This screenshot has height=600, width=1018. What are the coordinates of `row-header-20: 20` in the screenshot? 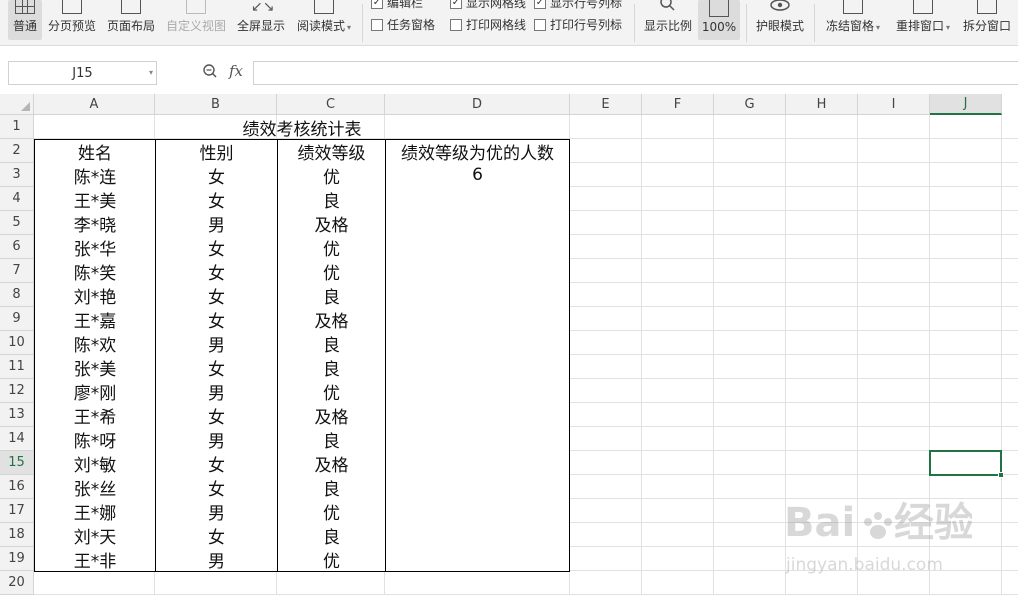 It's located at (17, 583).